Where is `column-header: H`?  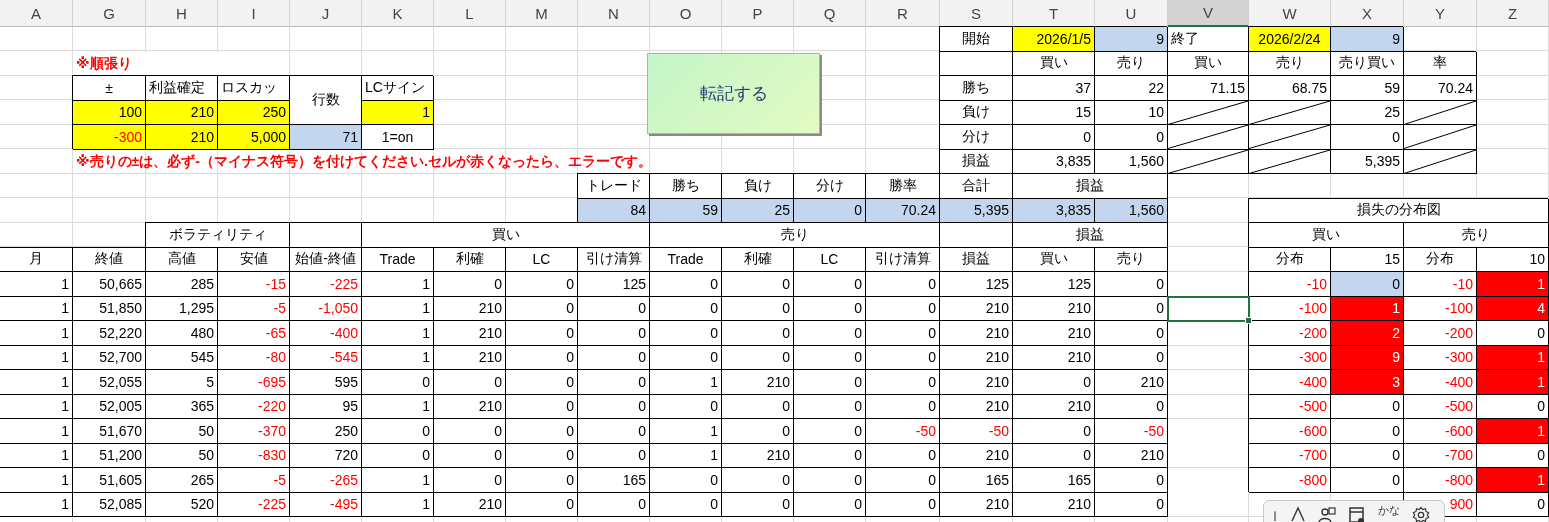 column-header: H is located at coordinates (182, 13).